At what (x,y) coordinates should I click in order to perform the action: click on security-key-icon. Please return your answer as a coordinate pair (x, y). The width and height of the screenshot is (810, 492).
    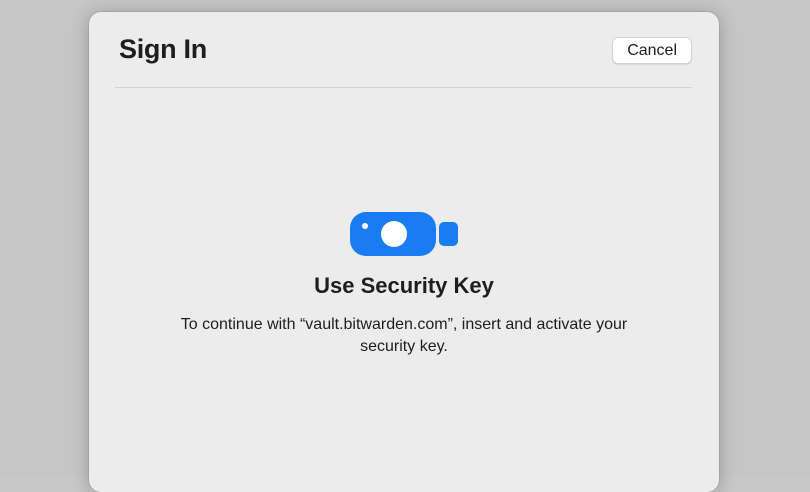
    Looking at the image, I should click on (404, 234).